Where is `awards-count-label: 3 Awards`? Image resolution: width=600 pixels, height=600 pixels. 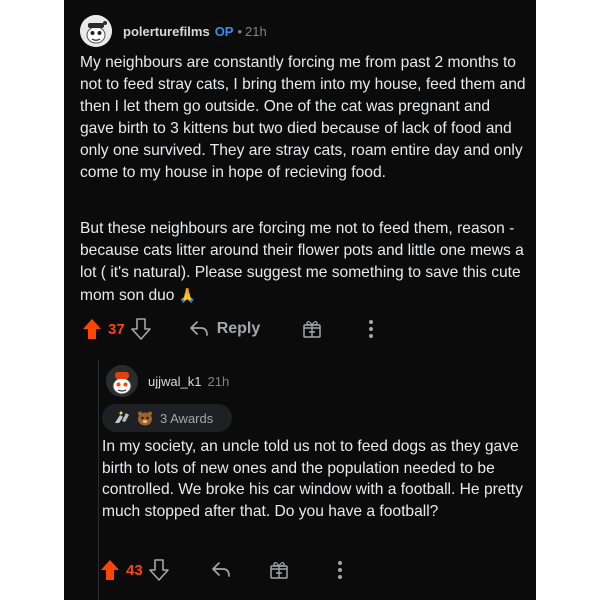
awards-count-label: 3 Awards is located at coordinates (187, 418).